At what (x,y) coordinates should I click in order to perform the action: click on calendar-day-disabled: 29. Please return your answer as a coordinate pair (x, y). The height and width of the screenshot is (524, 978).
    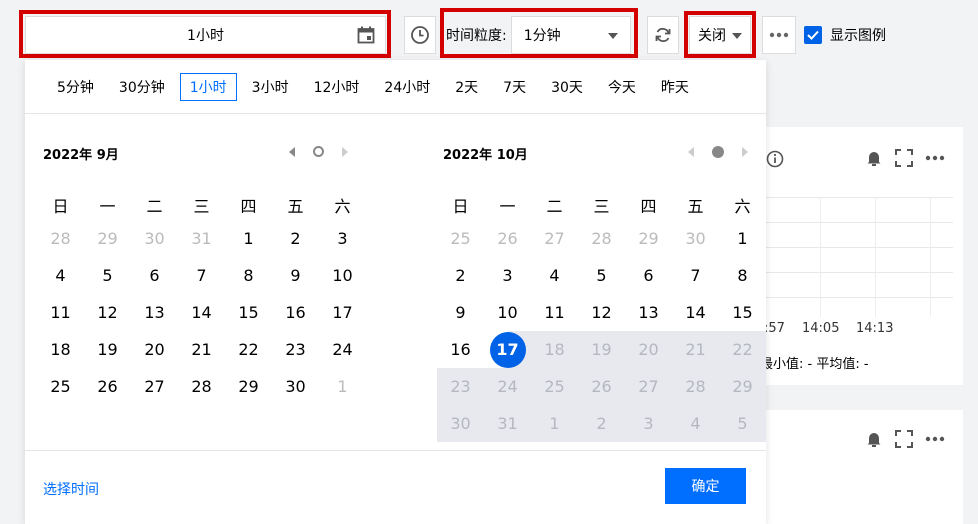
    Looking at the image, I should click on (742, 386).